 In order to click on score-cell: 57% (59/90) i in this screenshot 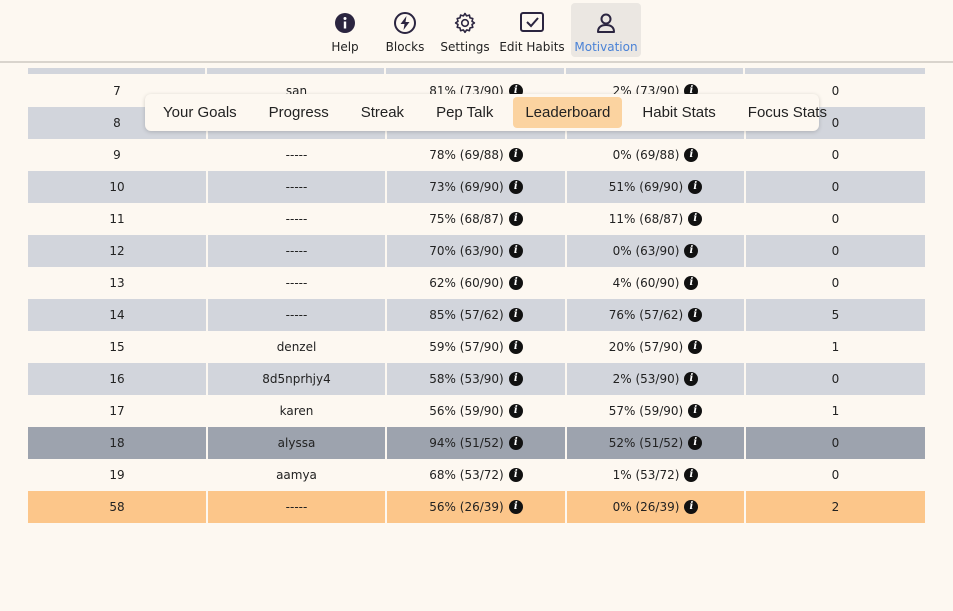, I will do `click(656, 411)`.